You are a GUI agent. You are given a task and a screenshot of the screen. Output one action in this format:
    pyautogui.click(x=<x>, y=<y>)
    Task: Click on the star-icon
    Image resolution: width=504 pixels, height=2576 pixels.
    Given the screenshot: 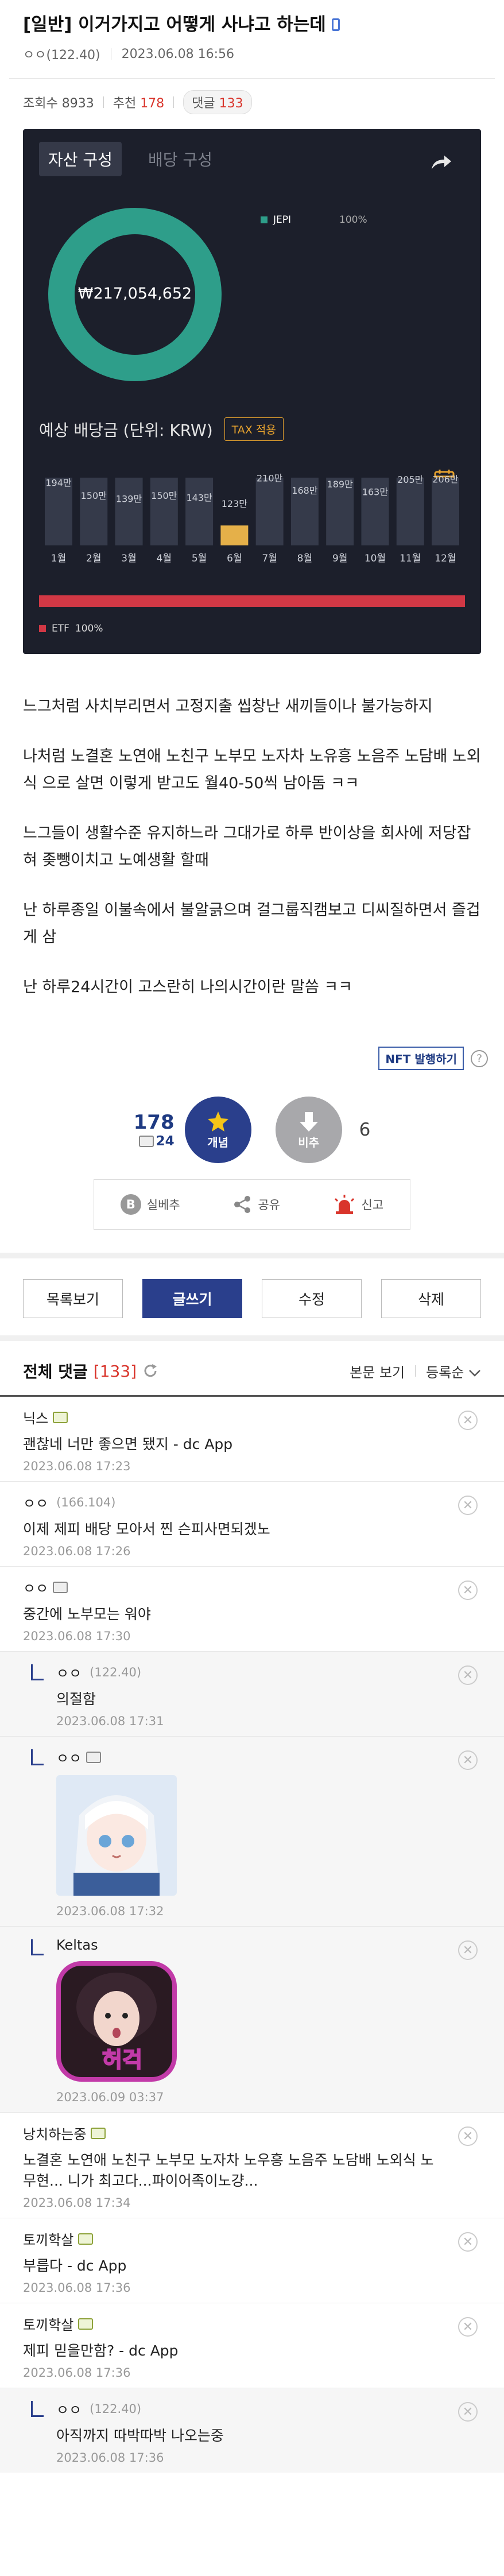 What is the action you would take?
    pyautogui.click(x=217, y=1121)
    